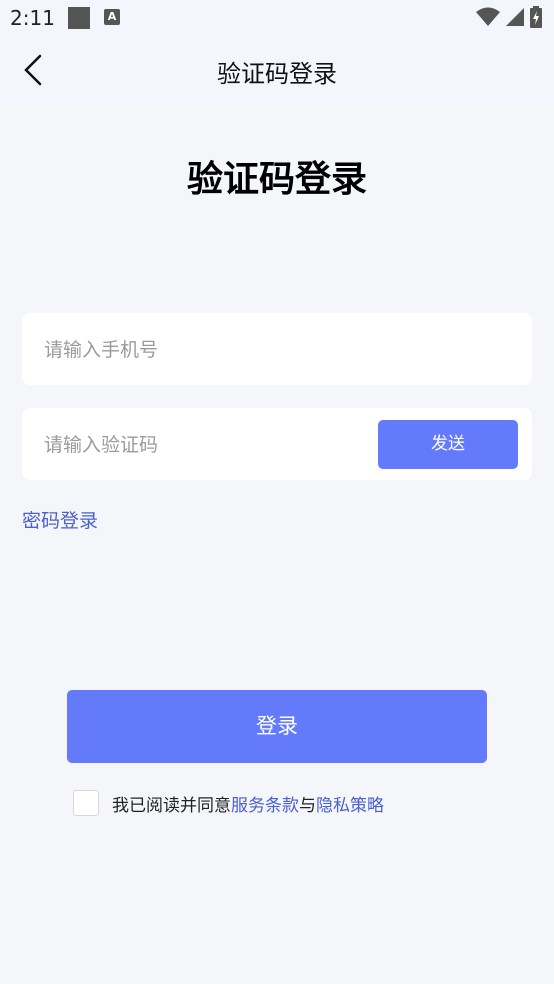  I want to click on code-field: 发送, so click(277, 445).